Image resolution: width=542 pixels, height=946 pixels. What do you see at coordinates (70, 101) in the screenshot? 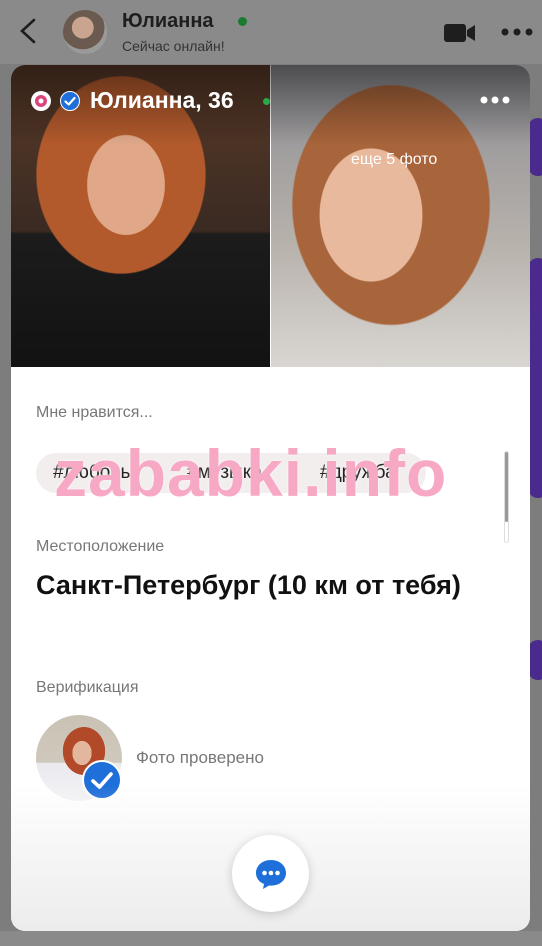
I see `verified-badge-icon` at bounding box center [70, 101].